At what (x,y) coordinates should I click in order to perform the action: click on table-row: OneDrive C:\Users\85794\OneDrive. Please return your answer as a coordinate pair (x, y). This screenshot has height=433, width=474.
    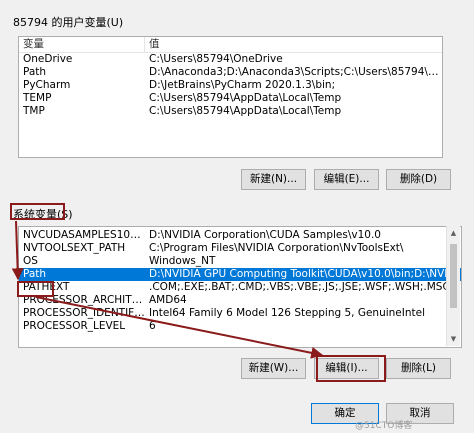
    Looking at the image, I should click on (230, 59).